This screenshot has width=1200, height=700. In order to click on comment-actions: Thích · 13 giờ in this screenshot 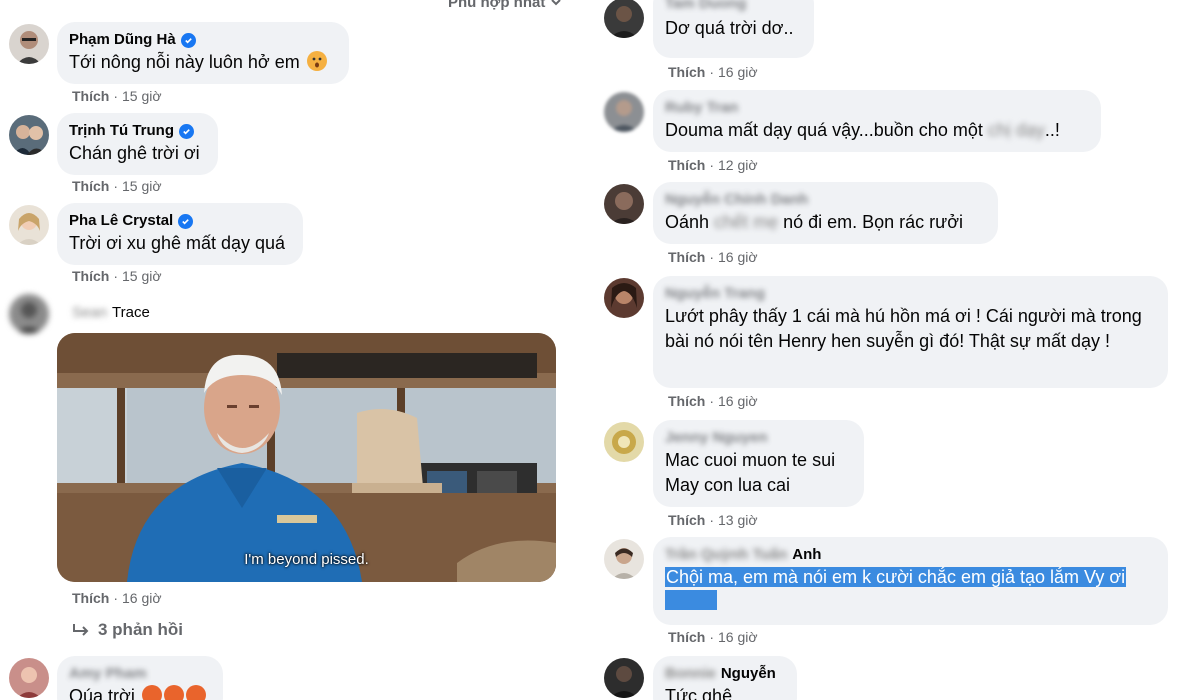, I will do `click(713, 520)`.